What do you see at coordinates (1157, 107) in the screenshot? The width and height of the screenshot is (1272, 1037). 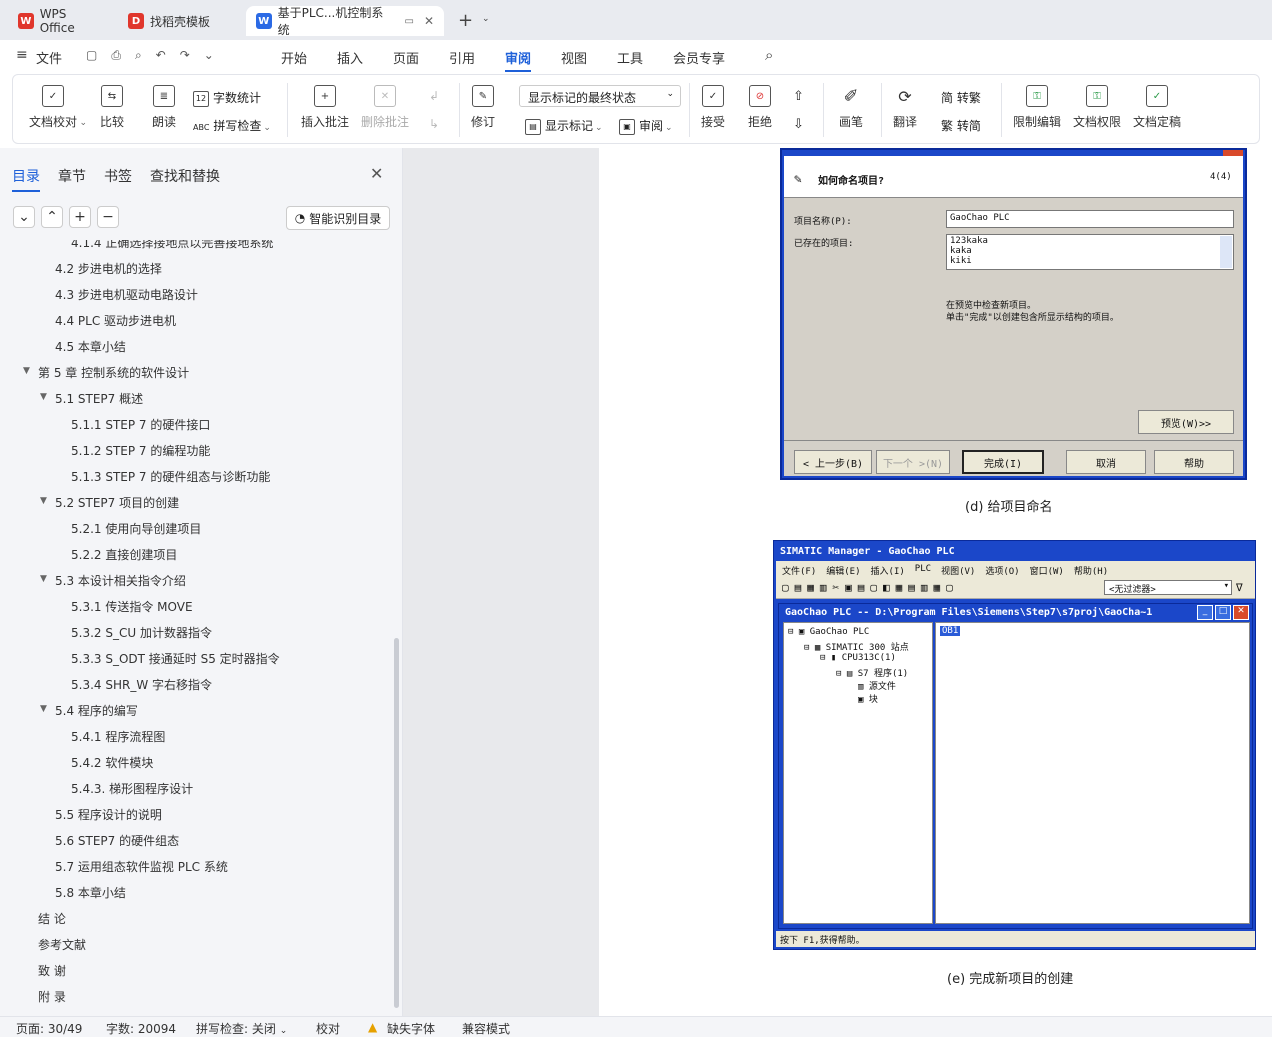 I see `finalize-button: ✓ 文档定稿` at bounding box center [1157, 107].